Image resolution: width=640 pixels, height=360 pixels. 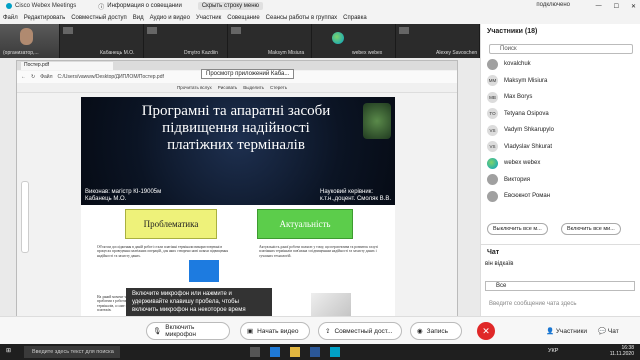 What do you see at coordinates (9, 6) in the screenshot?
I see `webex-logo-icon` at bounding box center [9, 6].